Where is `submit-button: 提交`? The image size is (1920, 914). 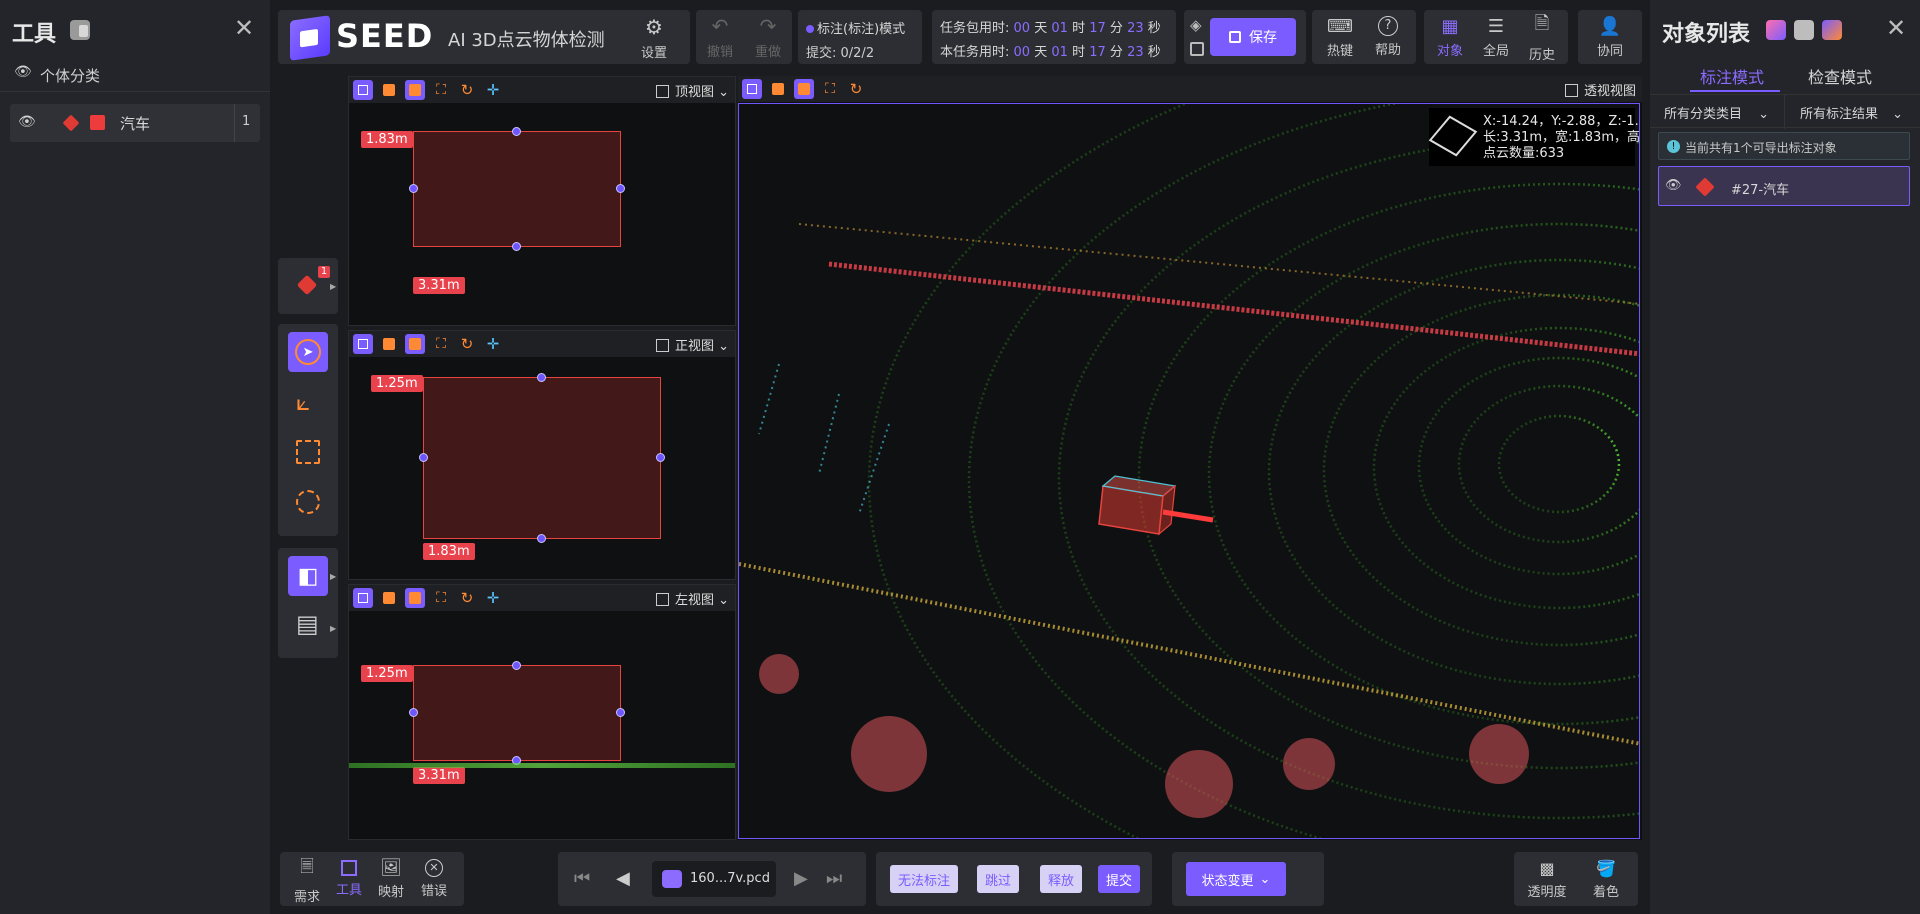
submit-button: 提交 is located at coordinates (1119, 879).